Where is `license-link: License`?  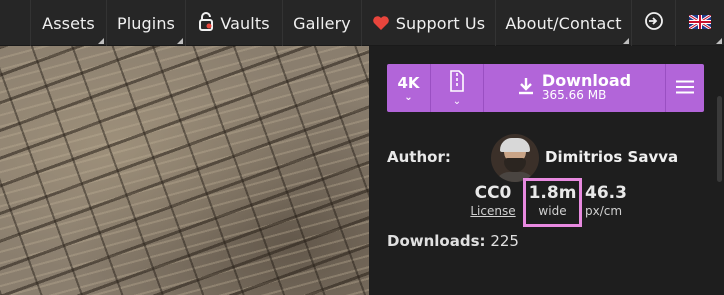 license-link: License is located at coordinates (493, 211).